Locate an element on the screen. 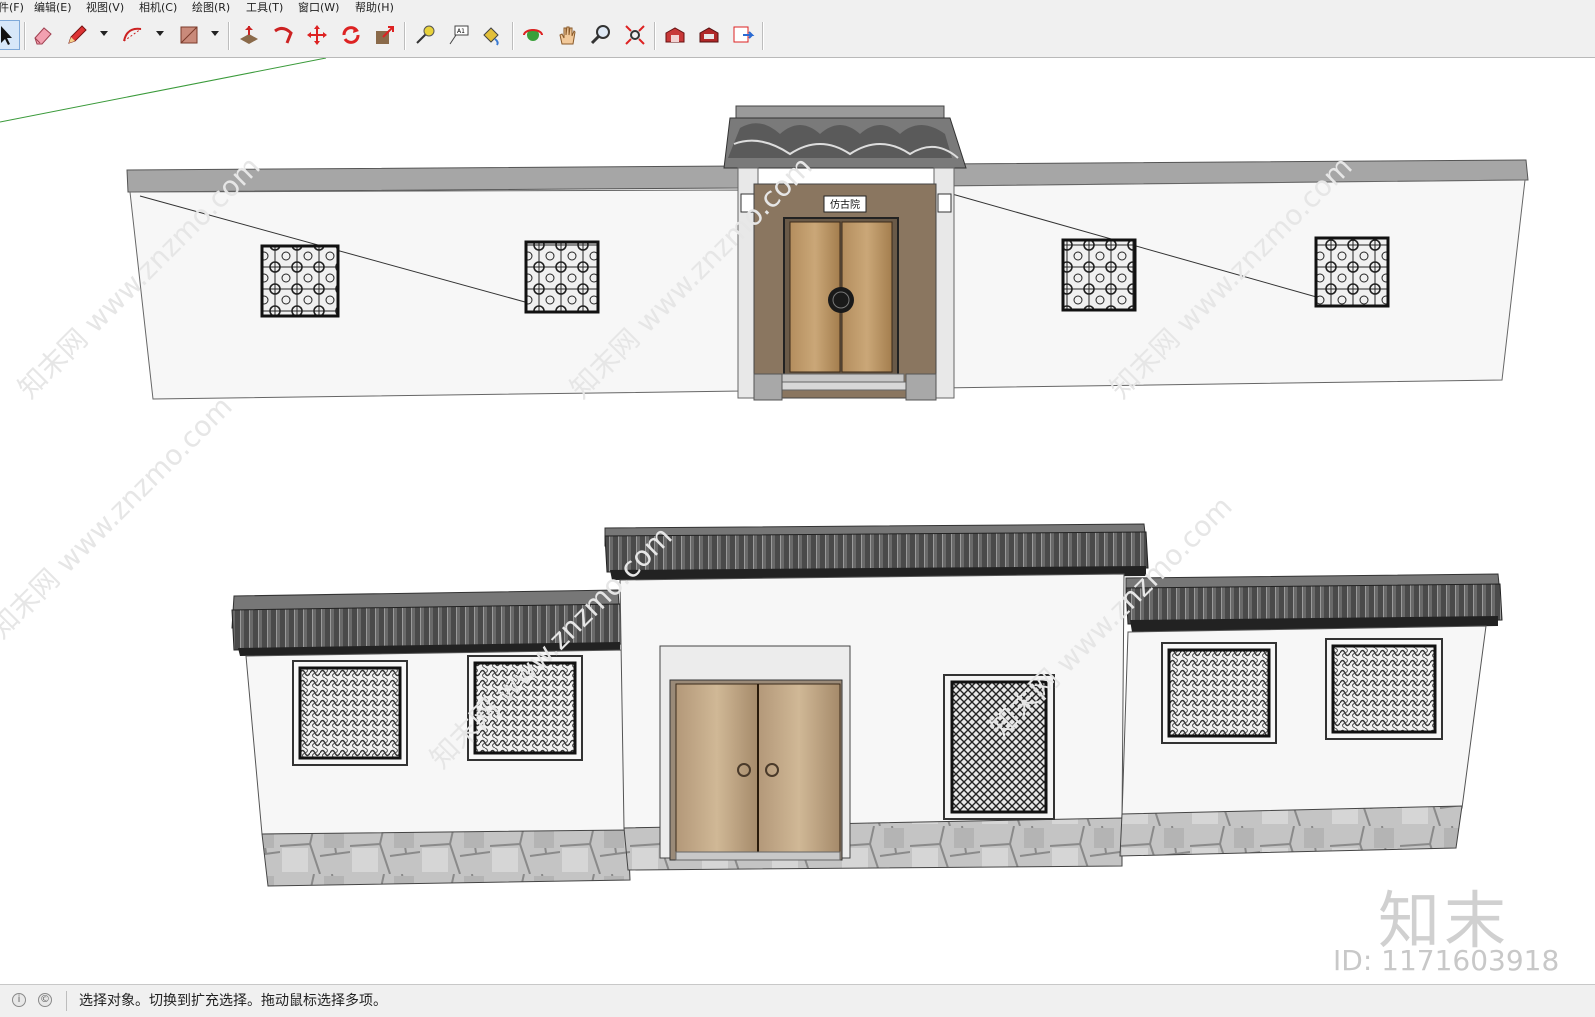  arc-dropdown-icon is located at coordinates (160, 33).